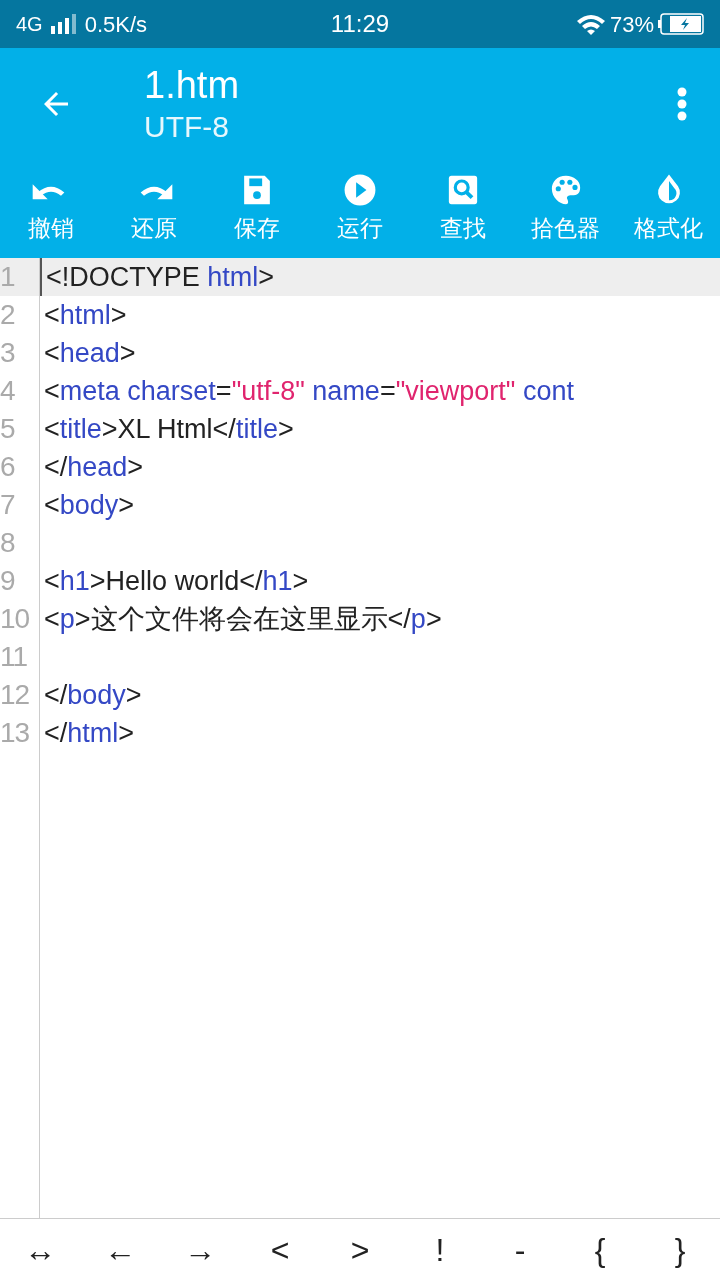 This screenshot has height=1280, width=720. What do you see at coordinates (682, 104) in the screenshot?
I see `more-icon` at bounding box center [682, 104].